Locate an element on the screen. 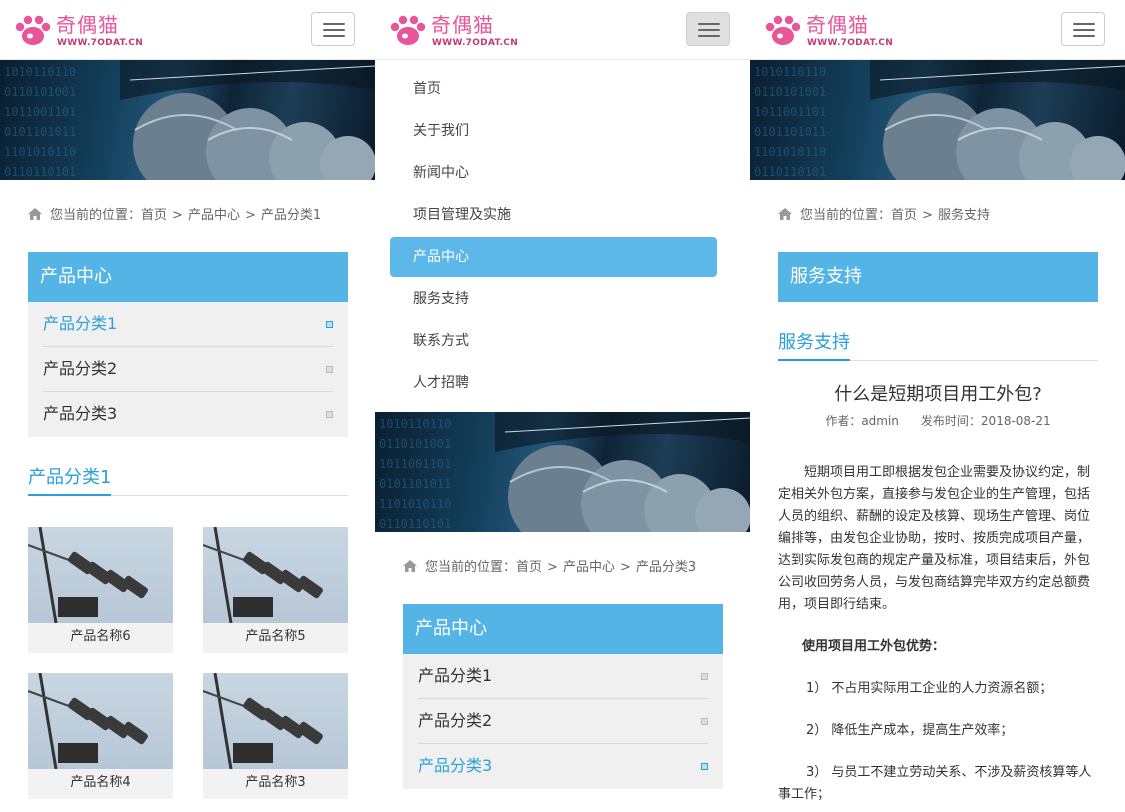  breadcrumb: 您当前的位置：首页 > 服务支持 is located at coordinates (884, 216).